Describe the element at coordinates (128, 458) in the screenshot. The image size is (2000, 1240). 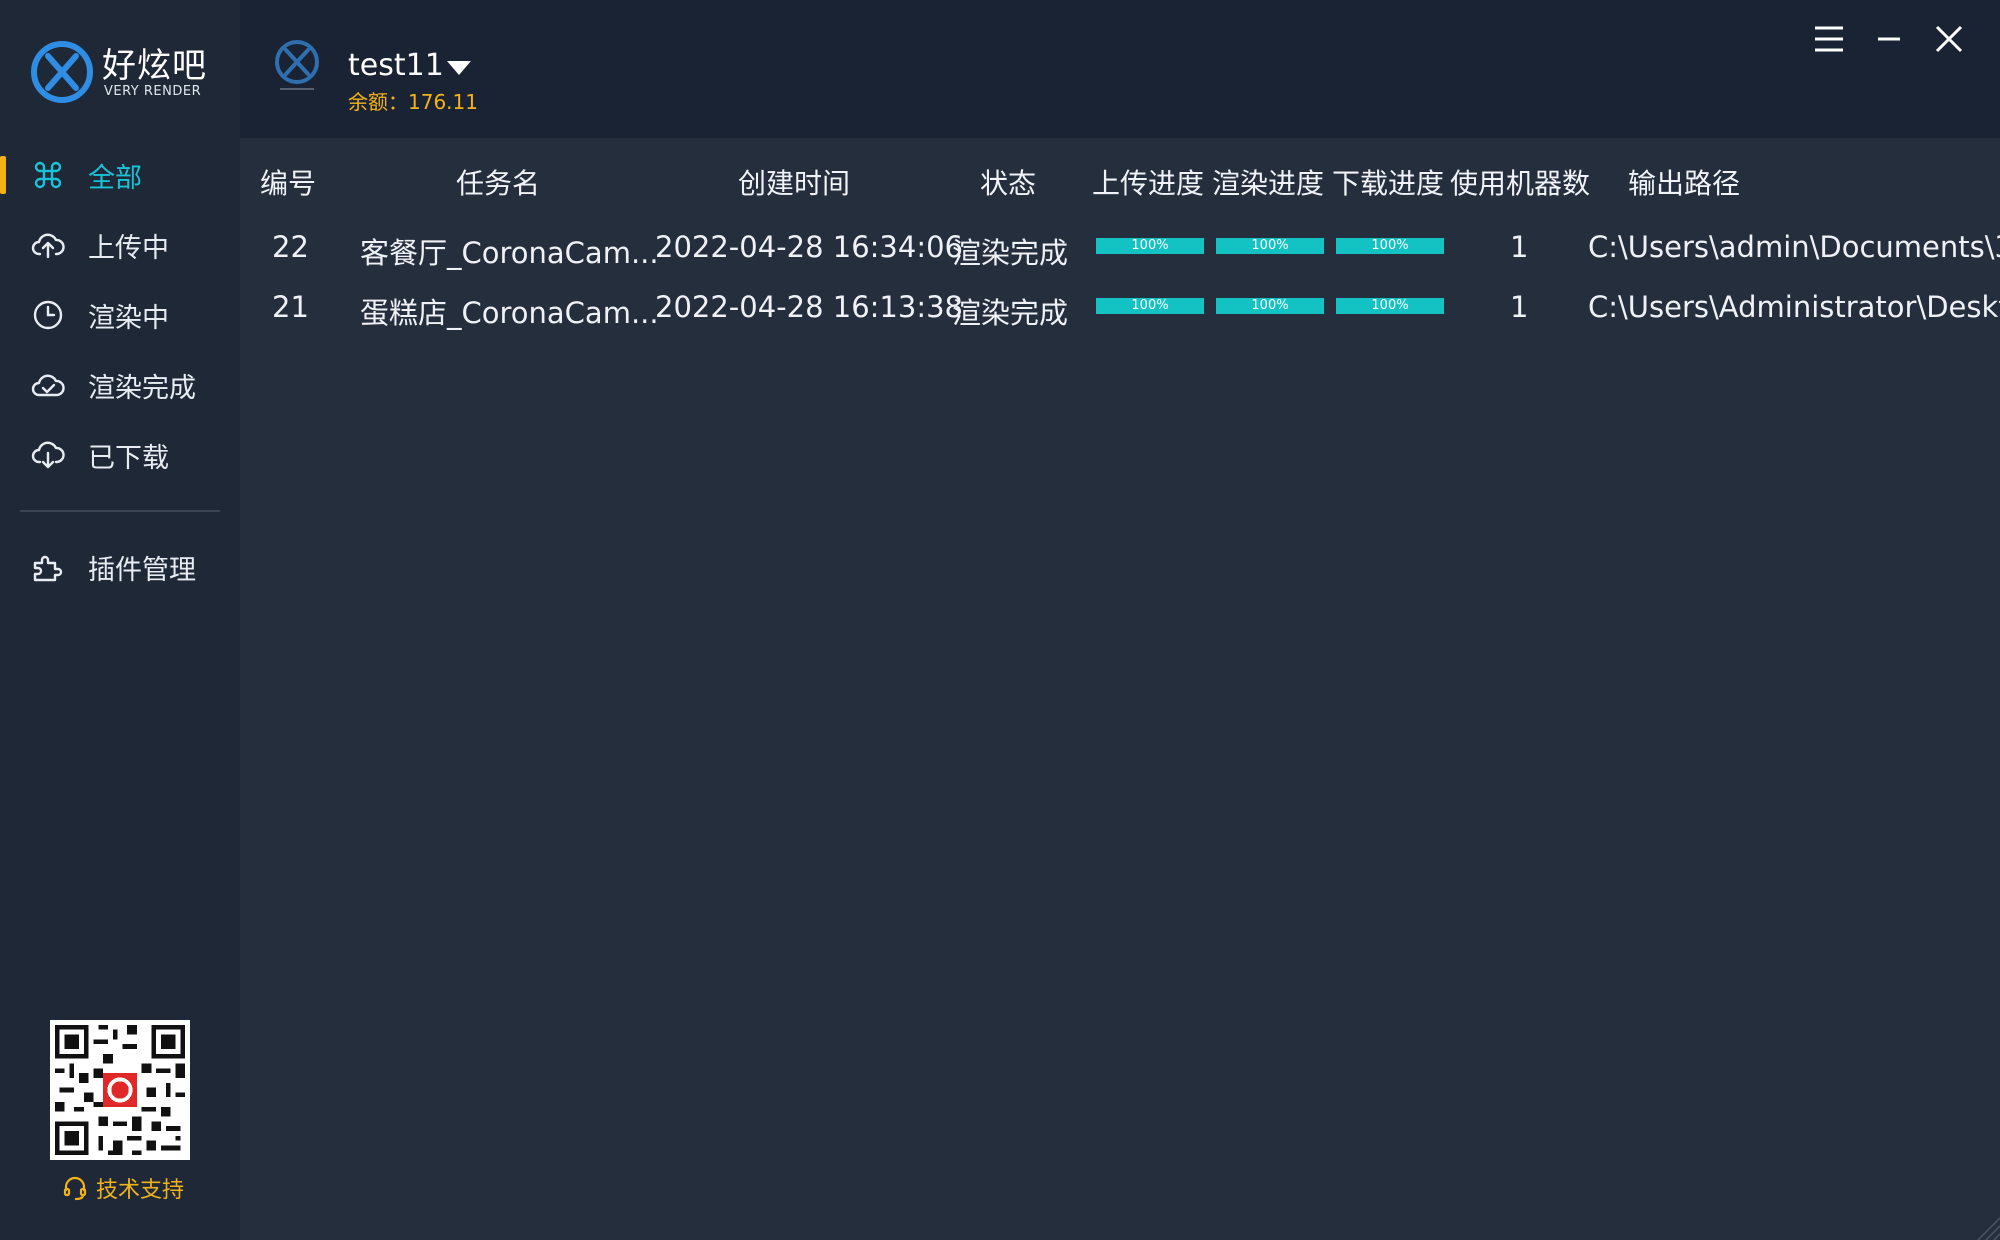
I see `sidebar-item-label: 已下载` at that location.